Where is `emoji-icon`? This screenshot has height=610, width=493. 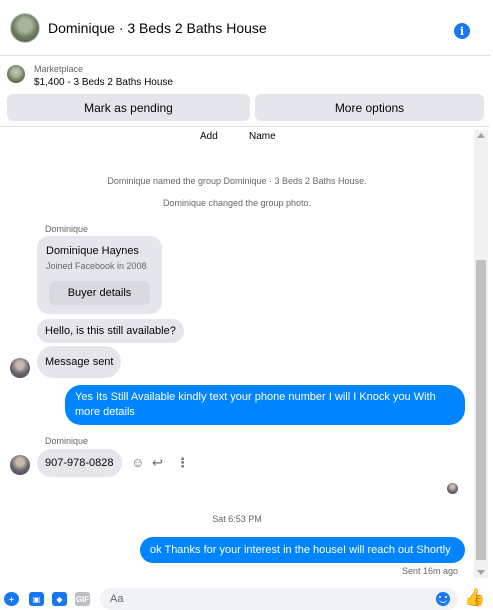
emoji-icon is located at coordinates (443, 599).